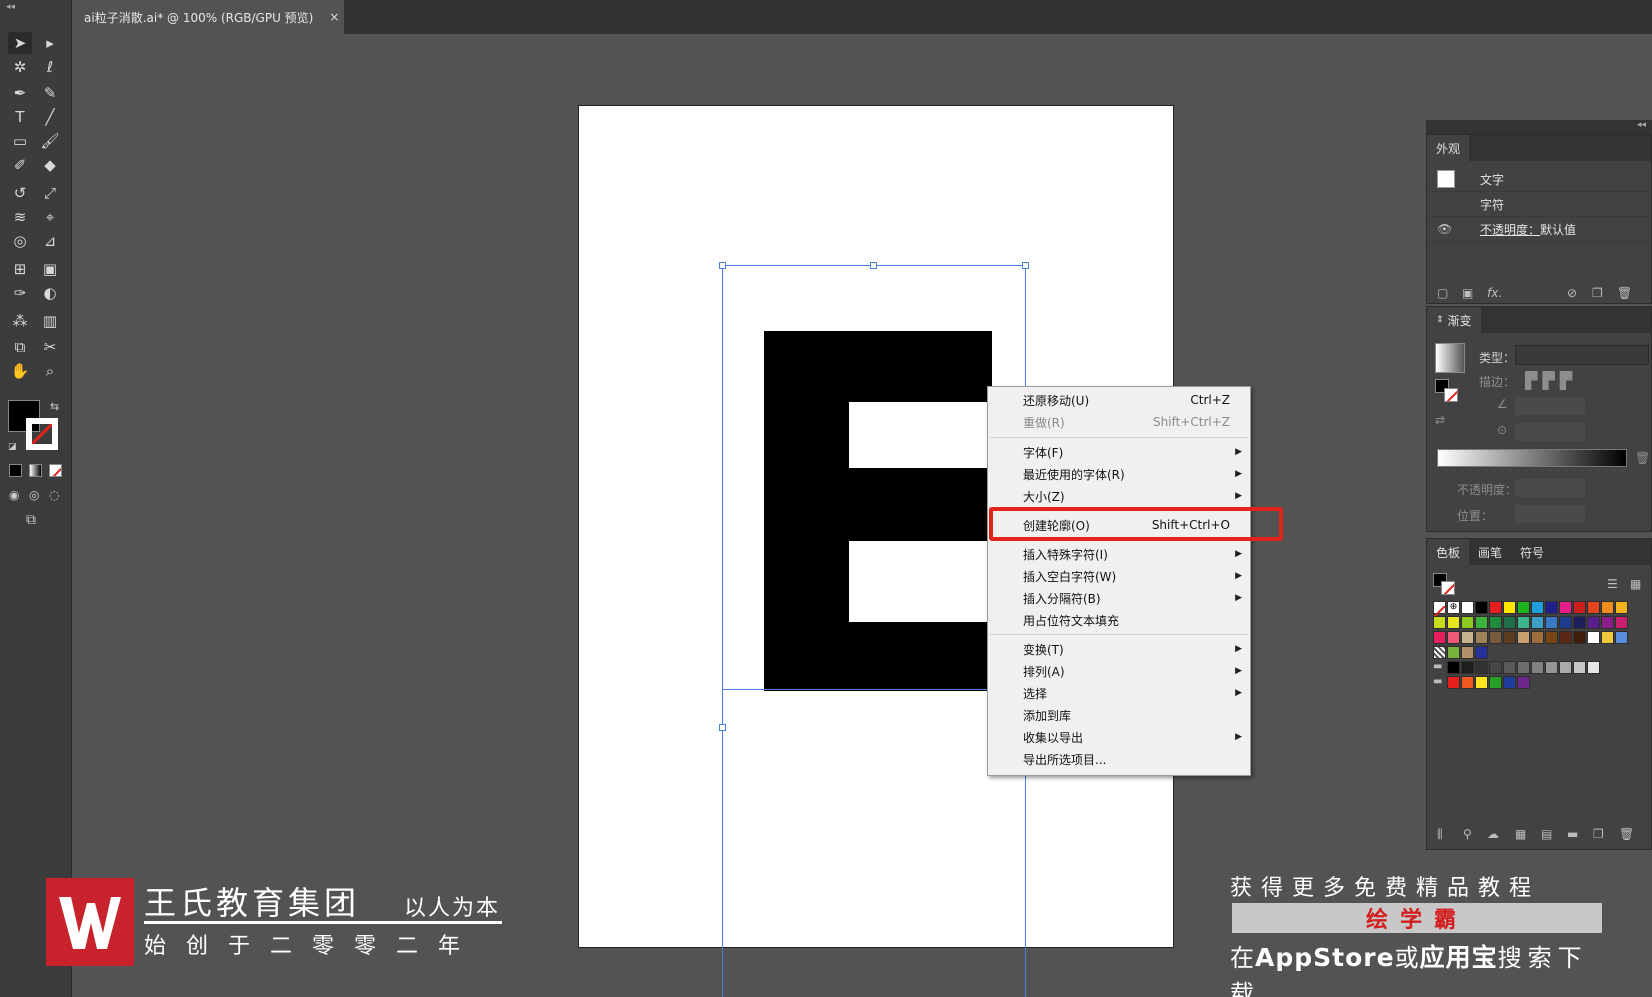 The width and height of the screenshot is (1652, 997). What do you see at coordinates (50, 43) in the screenshot?
I see `direct-selection-tool-icon: ▸` at bounding box center [50, 43].